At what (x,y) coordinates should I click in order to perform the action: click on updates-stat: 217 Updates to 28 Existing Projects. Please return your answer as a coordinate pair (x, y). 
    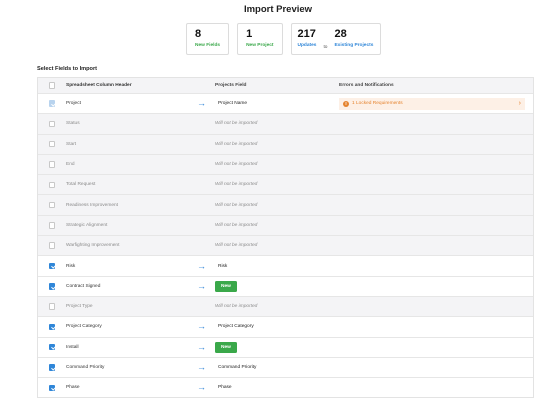
    Looking at the image, I should click on (335, 39).